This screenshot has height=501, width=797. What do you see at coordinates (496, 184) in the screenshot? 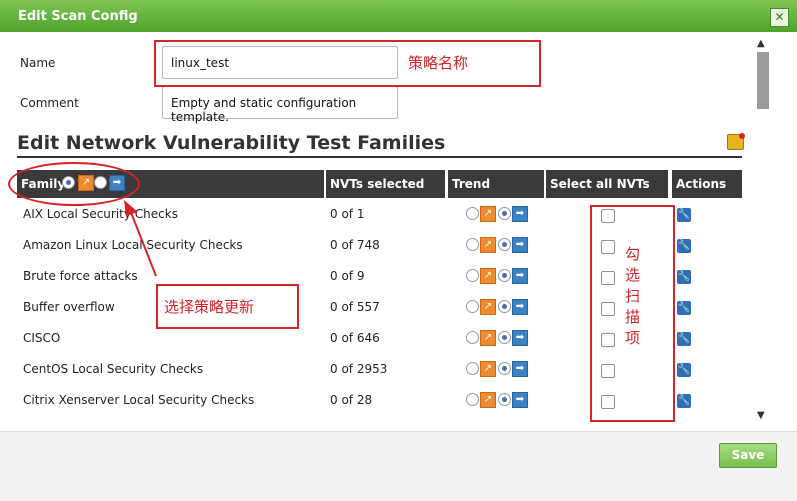
I see `header-trend: Trend` at bounding box center [496, 184].